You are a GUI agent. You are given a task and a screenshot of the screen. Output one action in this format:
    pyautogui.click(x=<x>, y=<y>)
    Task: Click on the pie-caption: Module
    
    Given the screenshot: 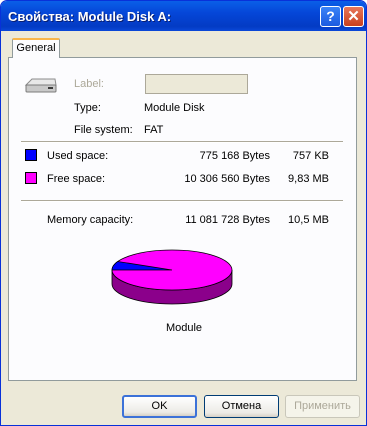 What is the action you would take?
    pyautogui.click(x=184, y=328)
    